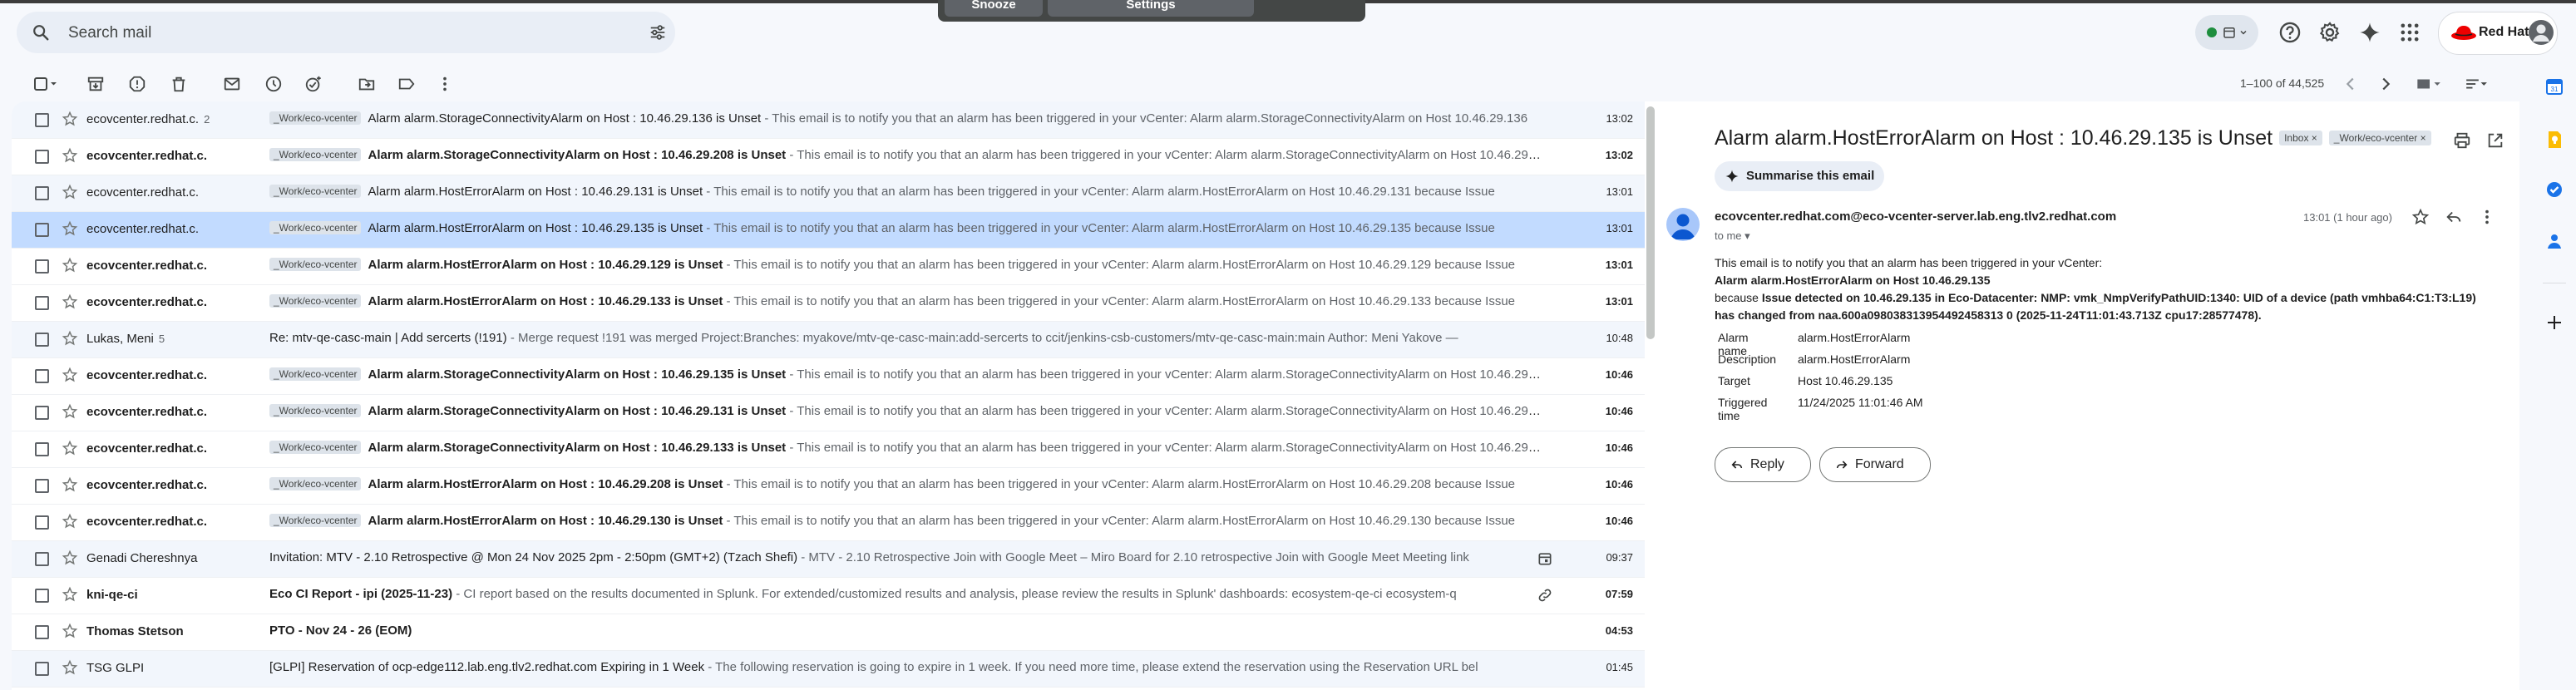 Image resolution: width=2576 pixels, height=690 pixels. I want to click on apps-grid-icon, so click(2409, 32).